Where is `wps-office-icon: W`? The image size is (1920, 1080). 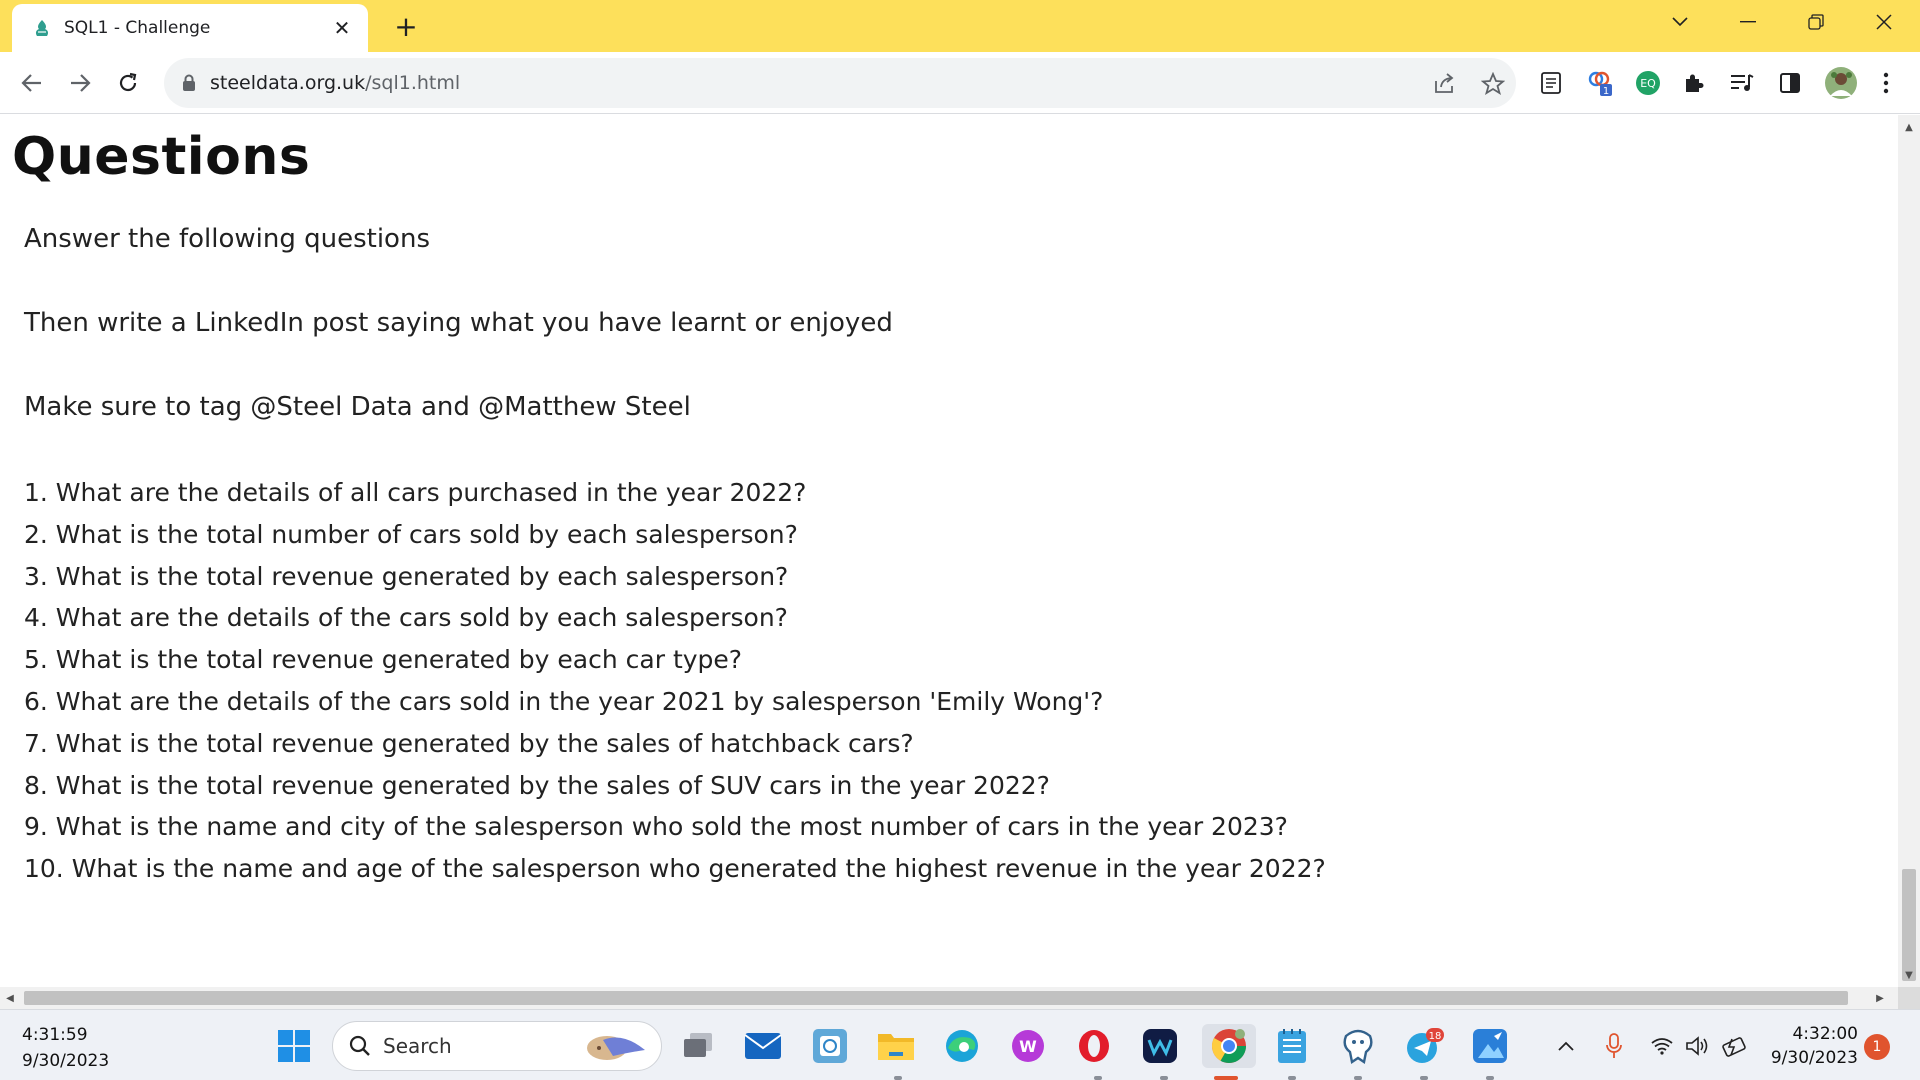 wps-office-icon: W is located at coordinates (1028, 1046).